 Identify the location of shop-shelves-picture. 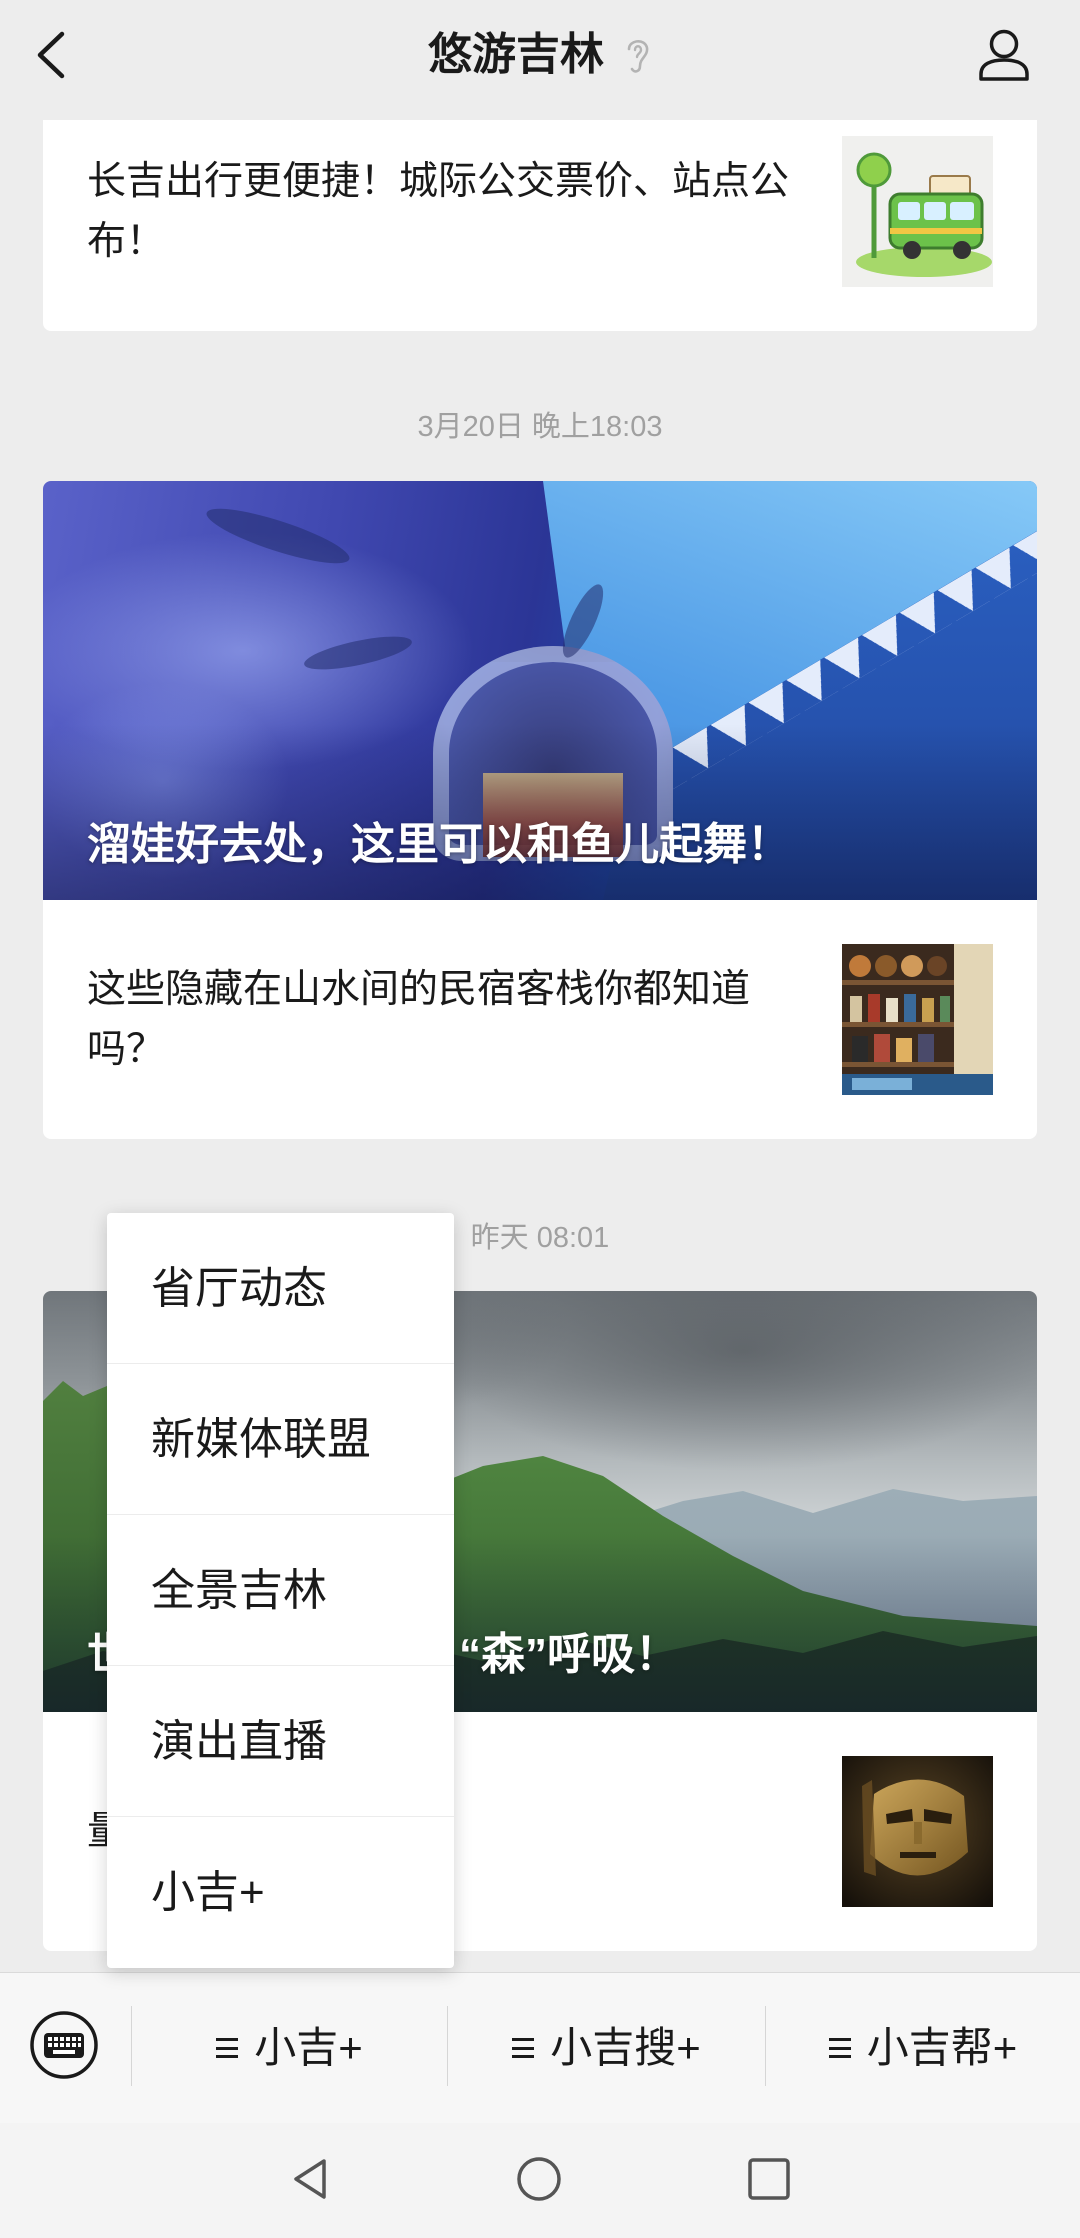
(917, 1019).